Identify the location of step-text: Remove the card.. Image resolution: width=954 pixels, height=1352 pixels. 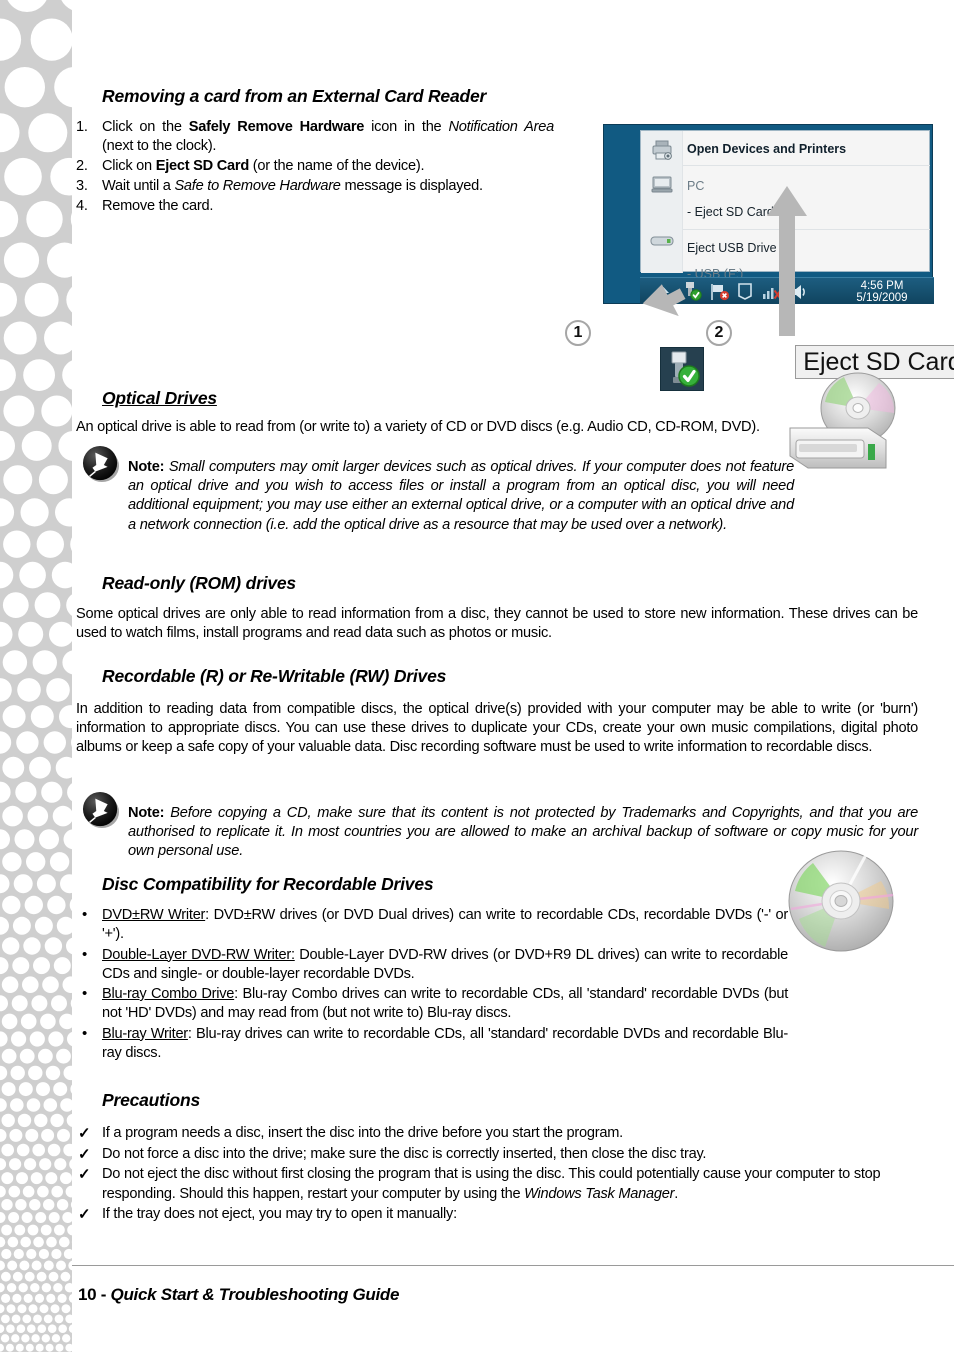
(157, 206).